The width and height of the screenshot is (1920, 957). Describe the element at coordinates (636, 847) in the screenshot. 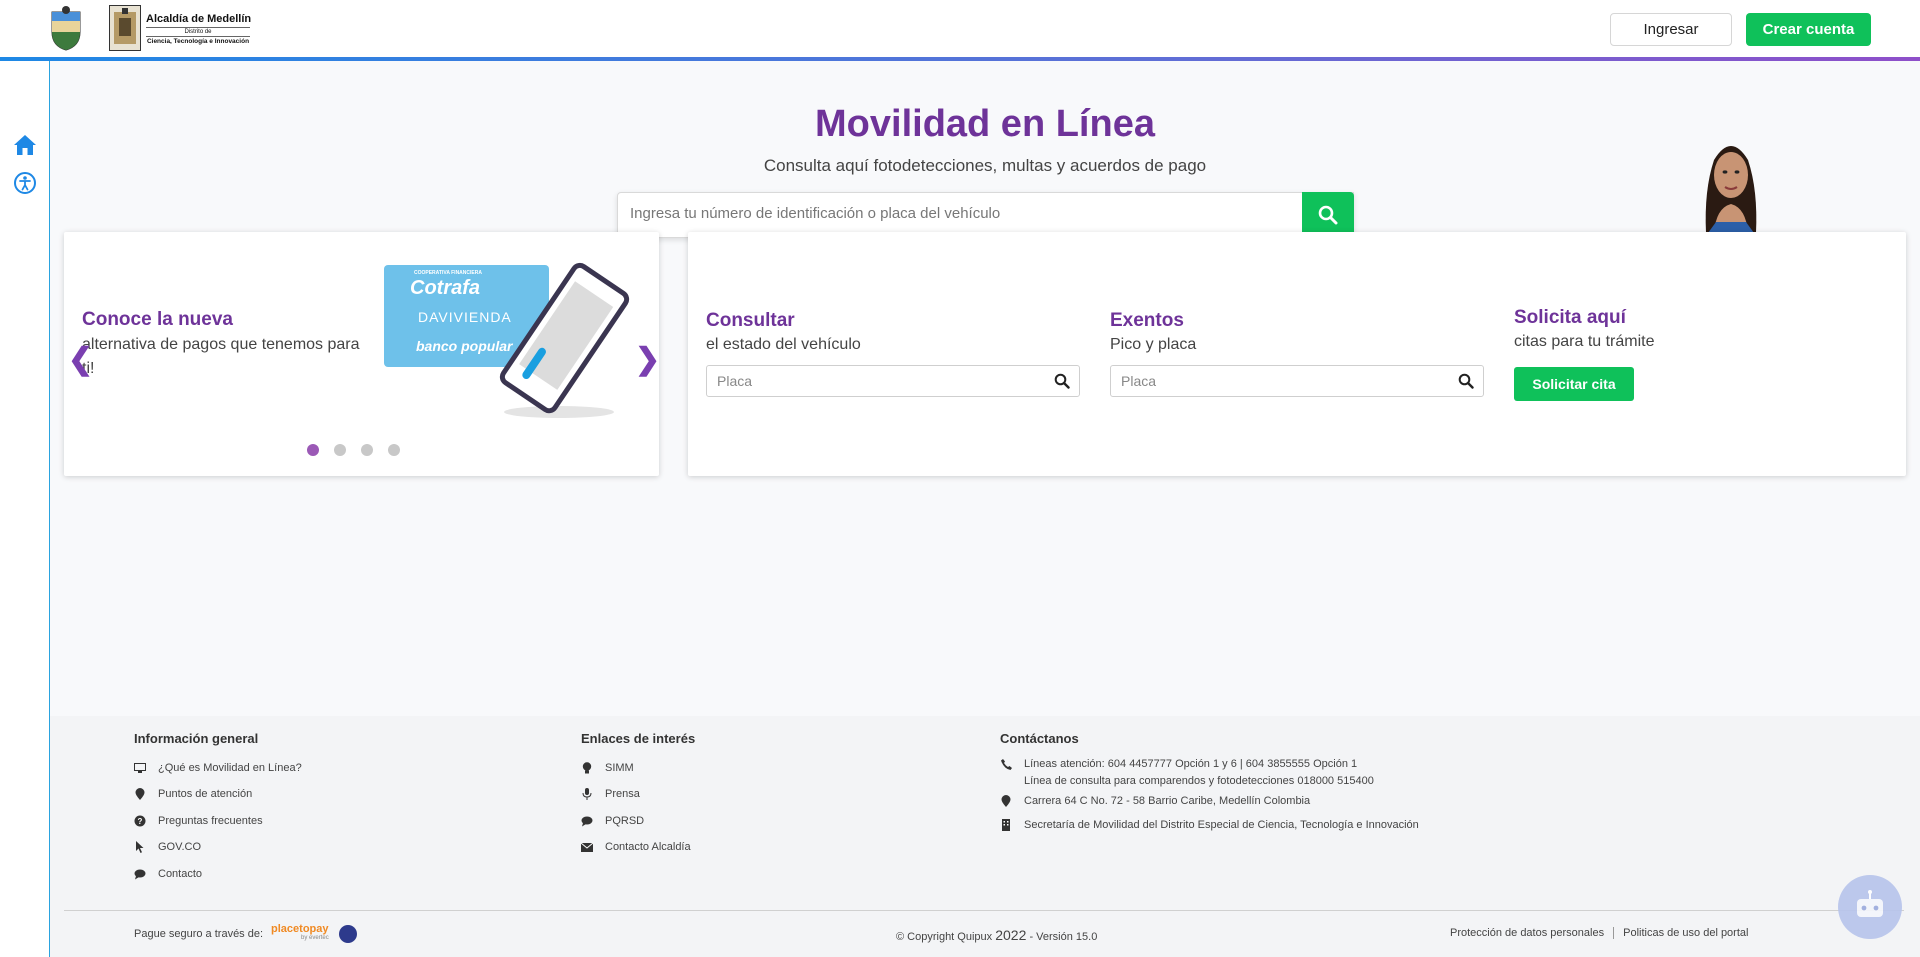

I see `footer-link-contacto-alcaldia: Contacto Alcaldía` at that location.